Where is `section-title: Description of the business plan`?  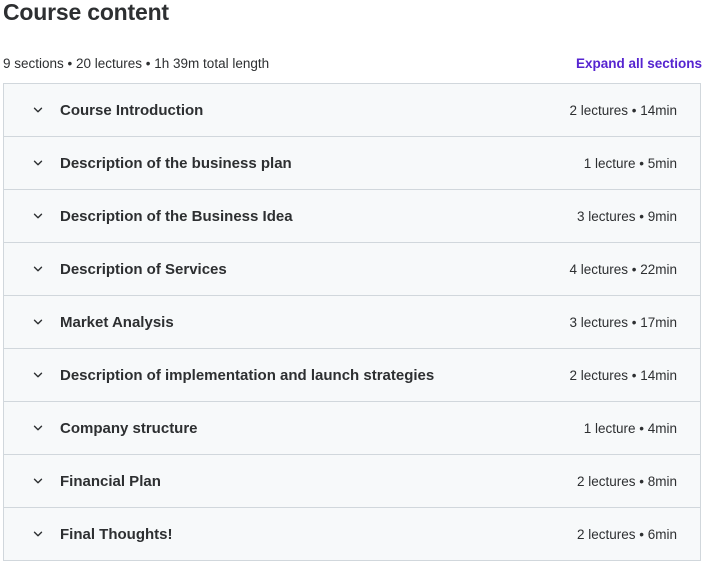 section-title: Description of the business plan is located at coordinates (176, 163).